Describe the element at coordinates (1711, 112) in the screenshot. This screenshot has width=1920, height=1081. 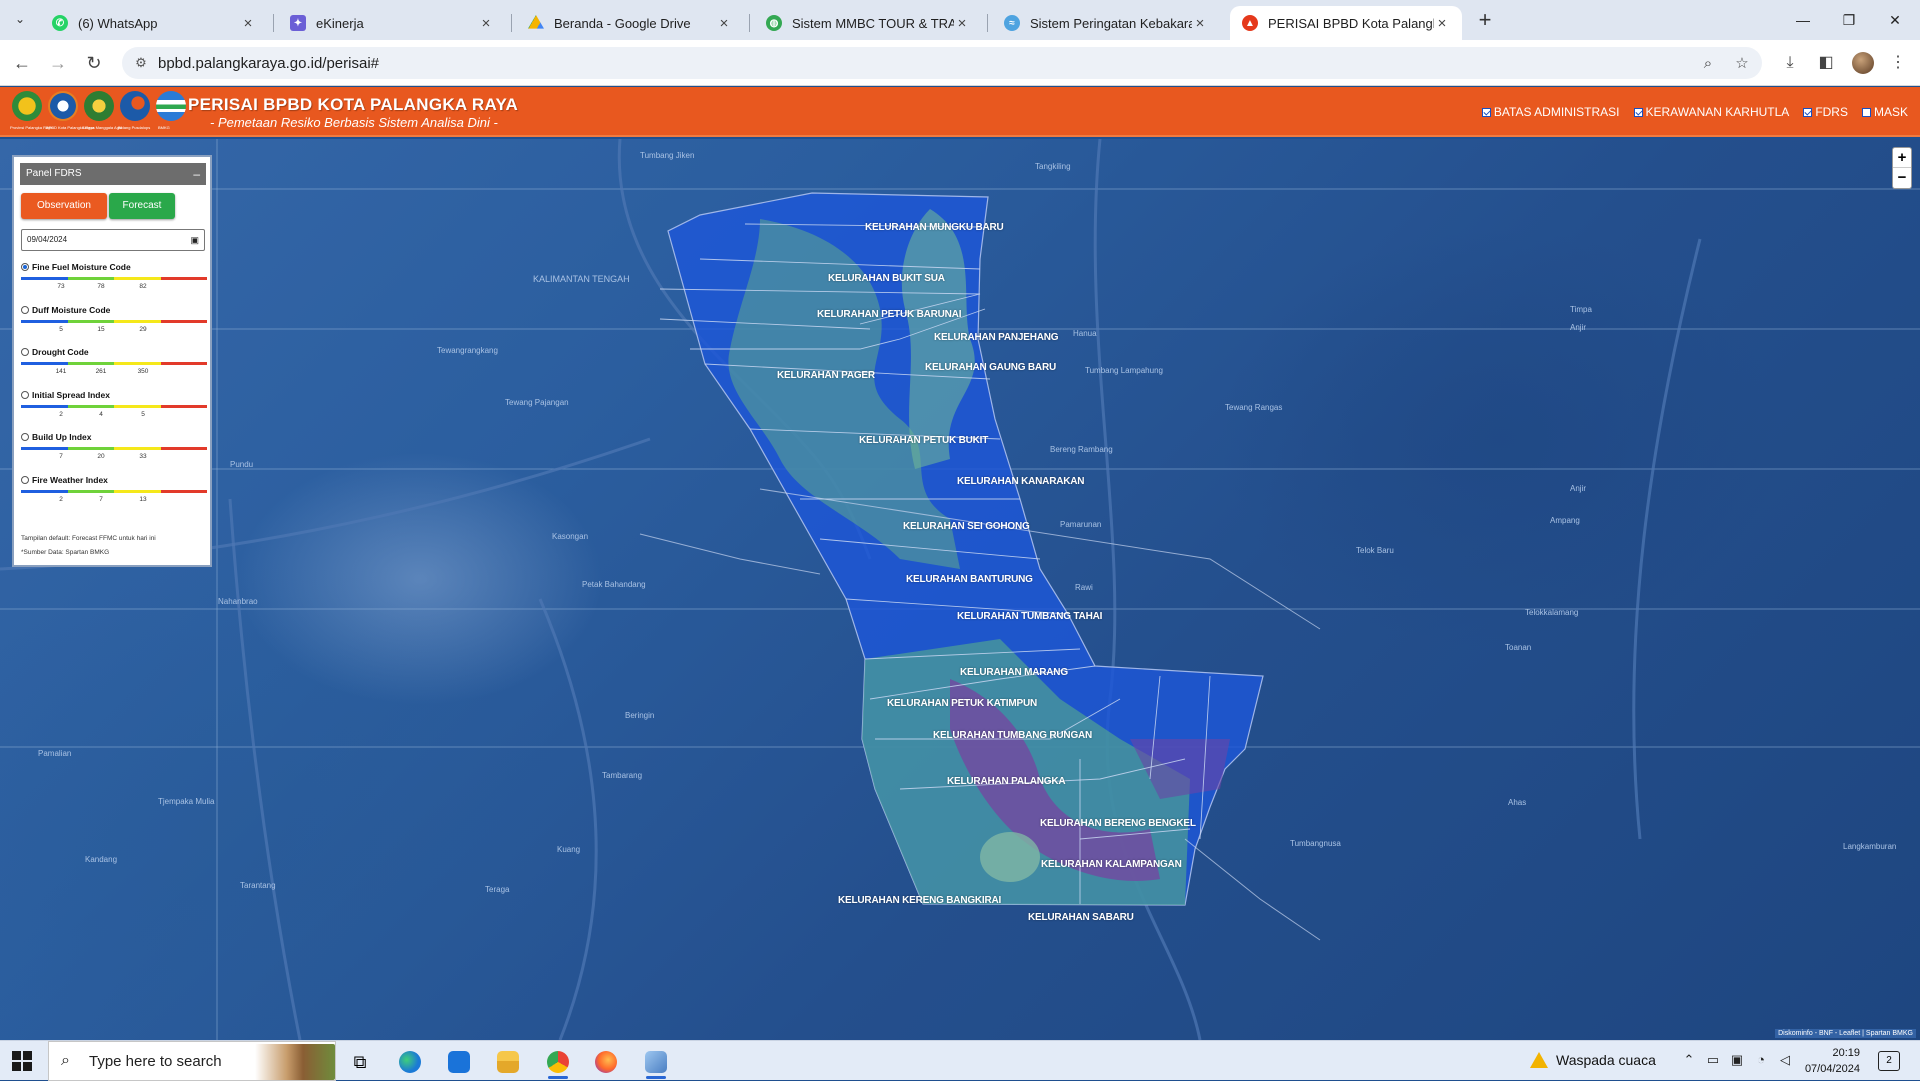
I see `layer-toggle-kerawanan-karhutla: KERAWANAN KARHUTLA` at that location.